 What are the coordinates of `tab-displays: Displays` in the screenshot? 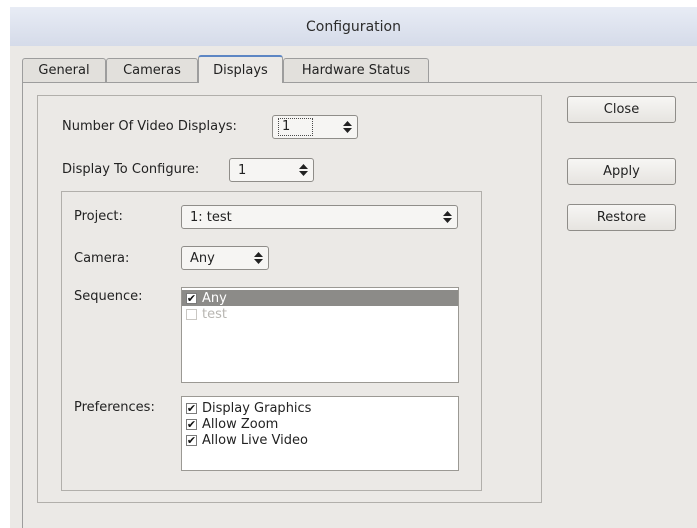 It's located at (240, 69).